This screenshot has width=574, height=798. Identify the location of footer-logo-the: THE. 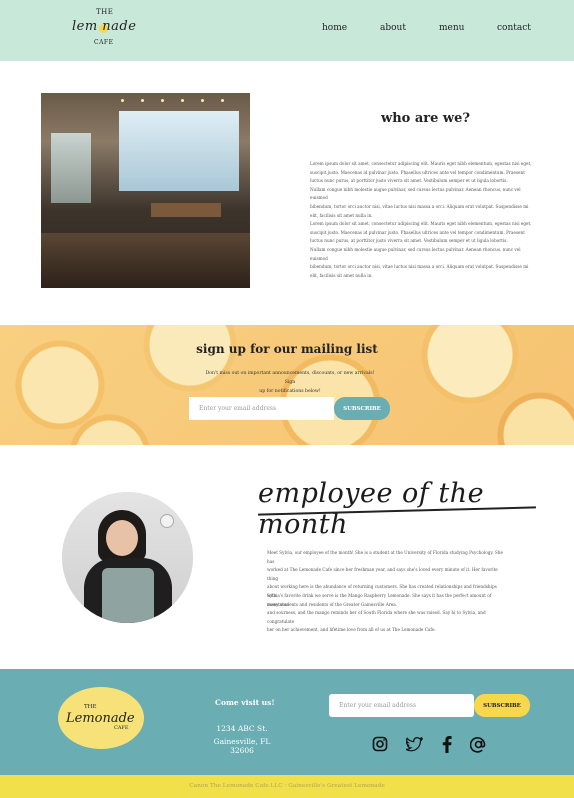
(90, 707).